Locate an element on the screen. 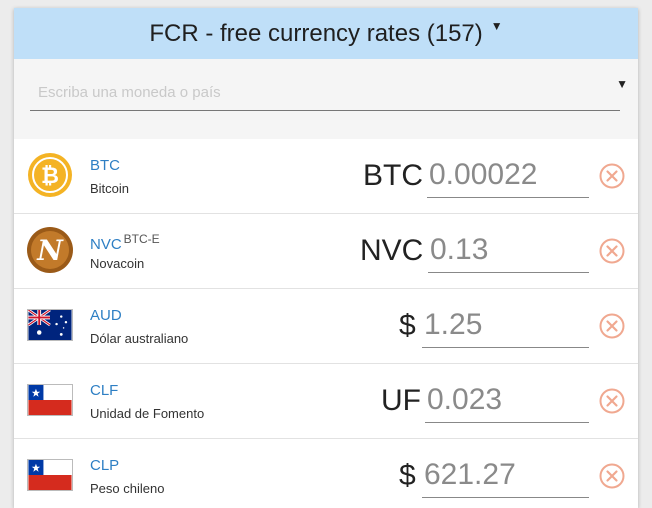 This screenshot has height=508, width=652. currency-symbol: BTC is located at coordinates (393, 175).